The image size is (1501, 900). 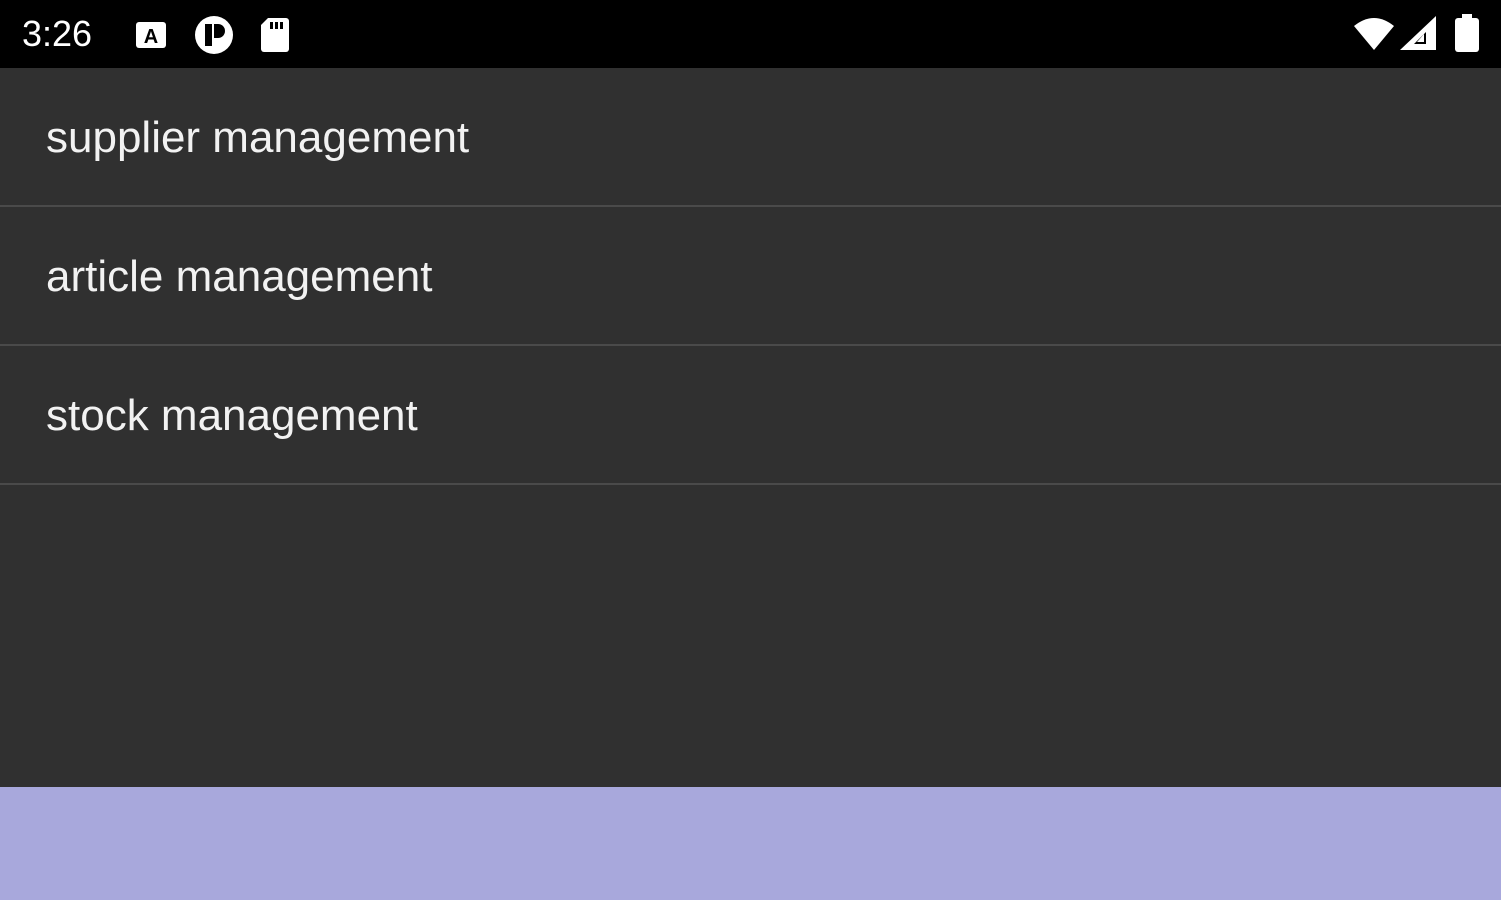 I want to click on bottom-bar, so click(x=750, y=843).